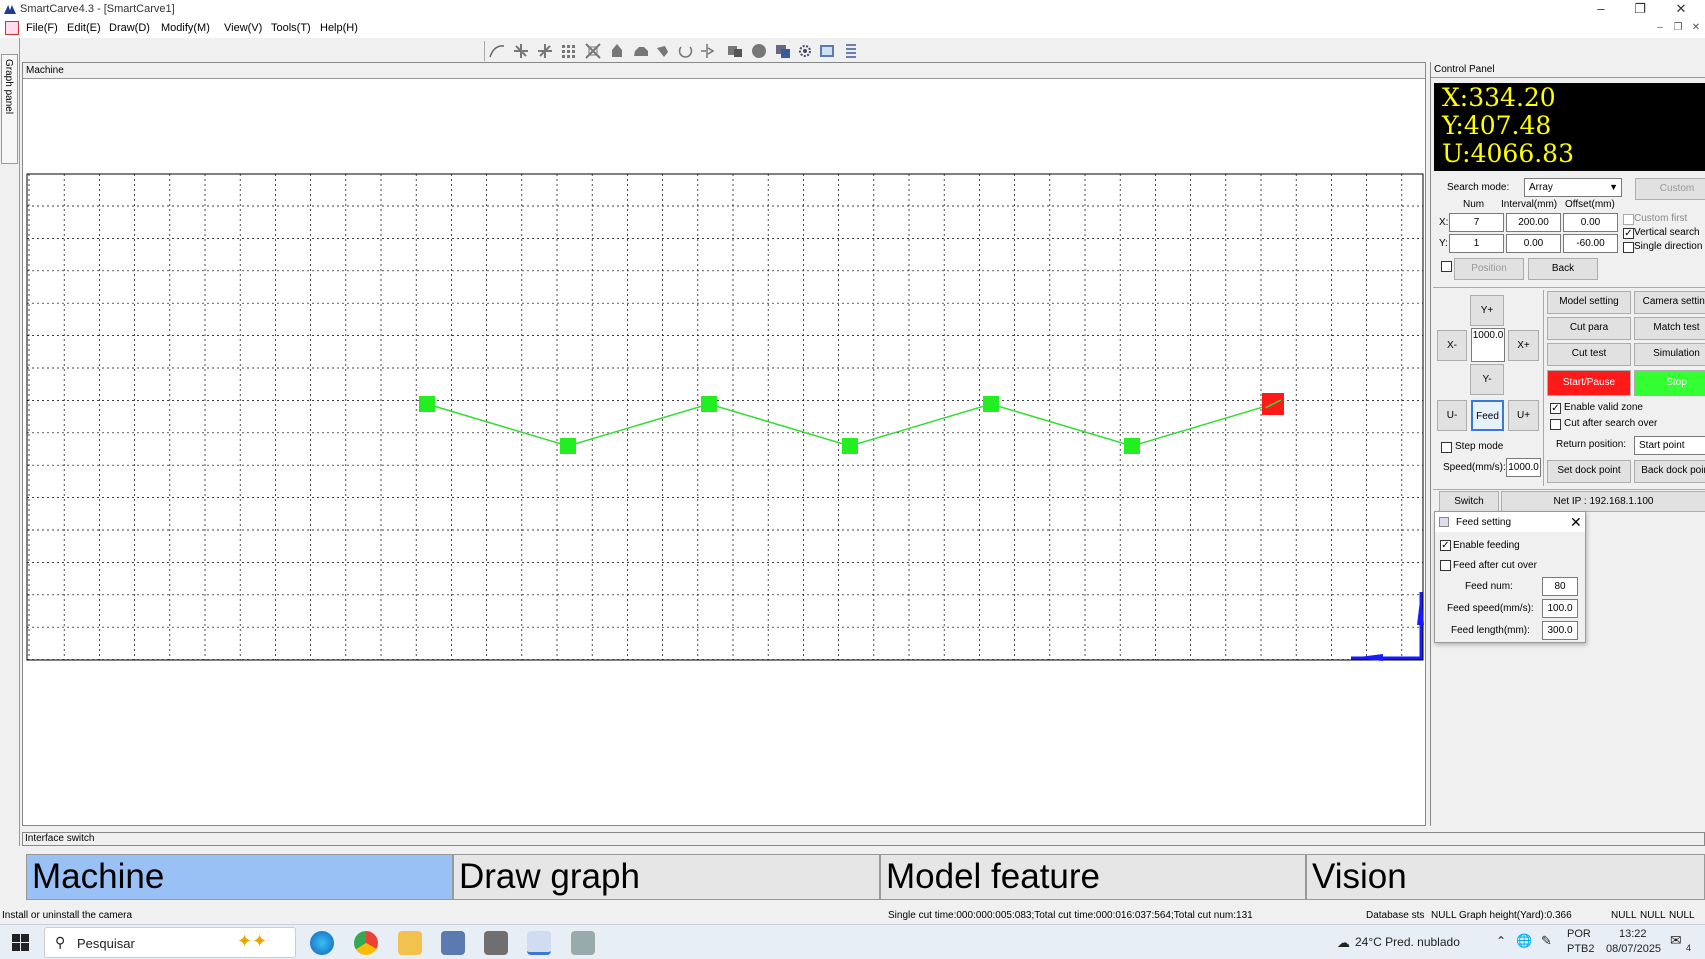 Image resolution: width=1705 pixels, height=959 pixels. What do you see at coordinates (1589, 383) in the screenshot?
I see `start-pause-button: Start/Pause` at bounding box center [1589, 383].